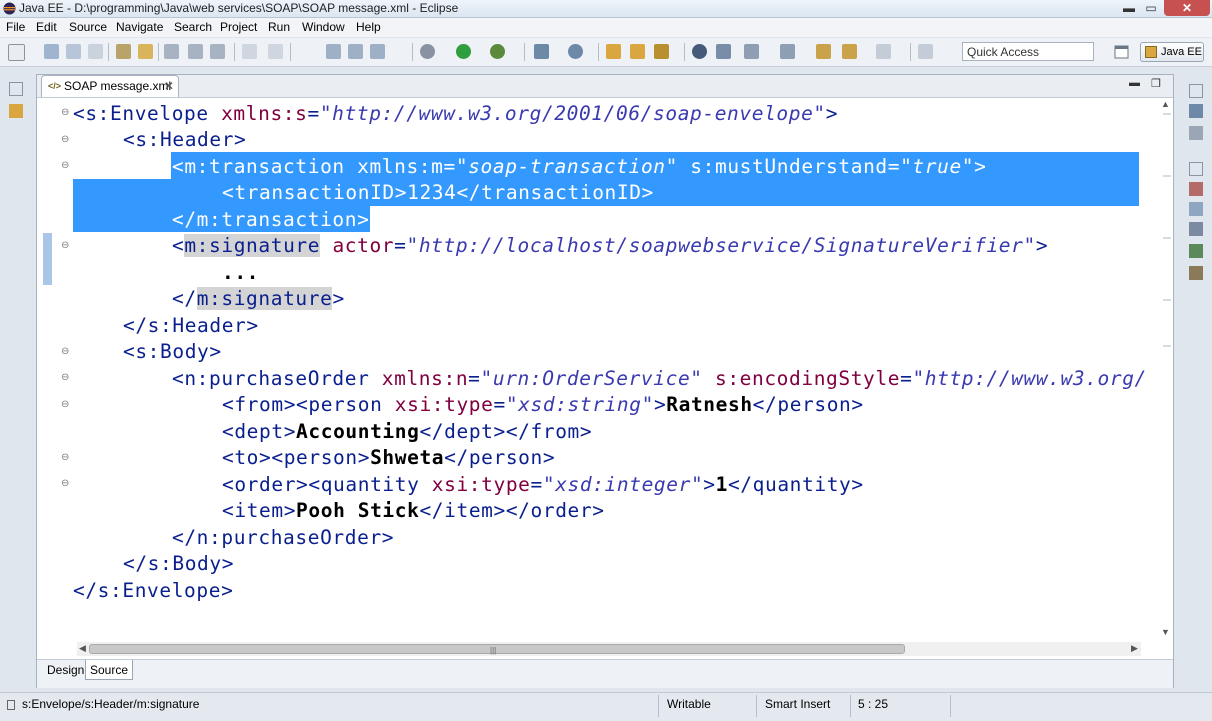  Describe the element at coordinates (145, 51) in the screenshot. I see `package-icon` at that location.